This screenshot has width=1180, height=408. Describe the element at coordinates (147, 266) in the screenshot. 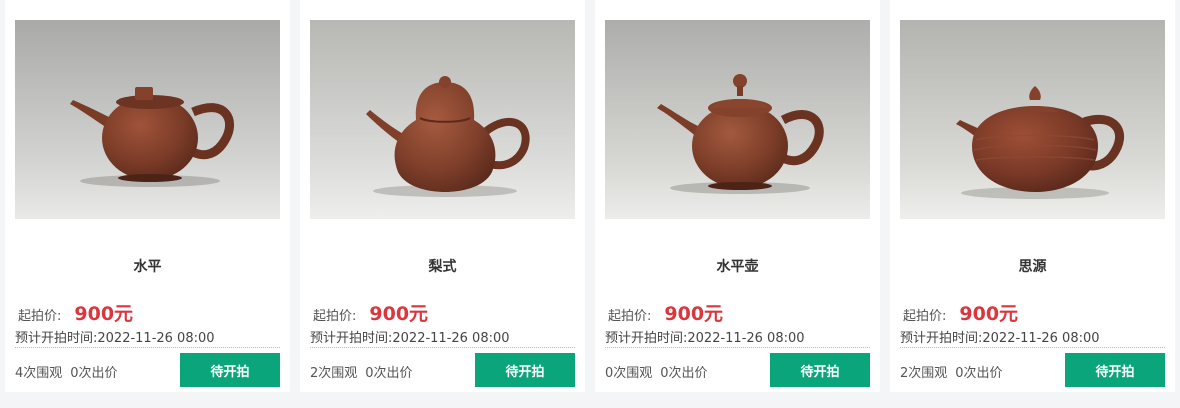

I see `lot-title: 水平` at that location.